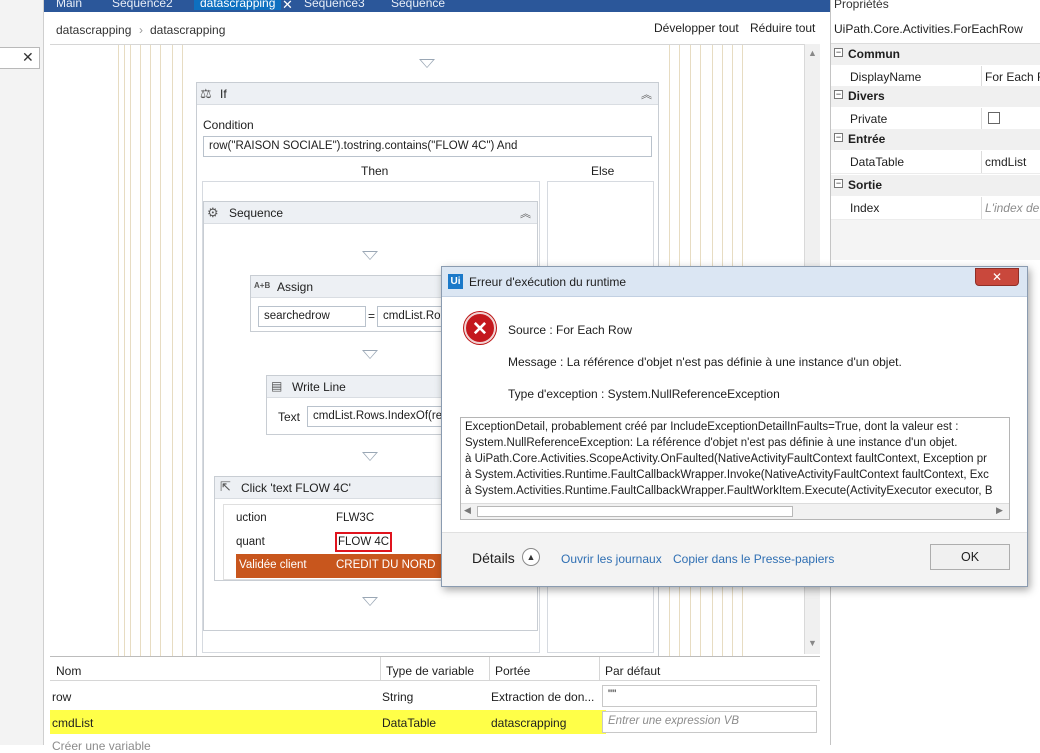  I want to click on var-default-field: "", so click(709, 696).